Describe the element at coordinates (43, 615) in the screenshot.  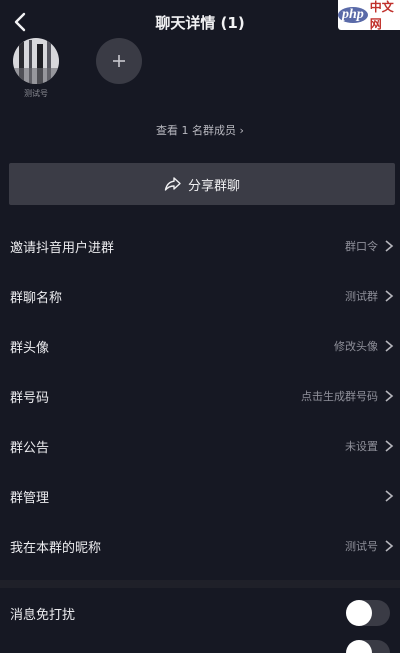
I see `row-label: 消息免打扰` at that location.